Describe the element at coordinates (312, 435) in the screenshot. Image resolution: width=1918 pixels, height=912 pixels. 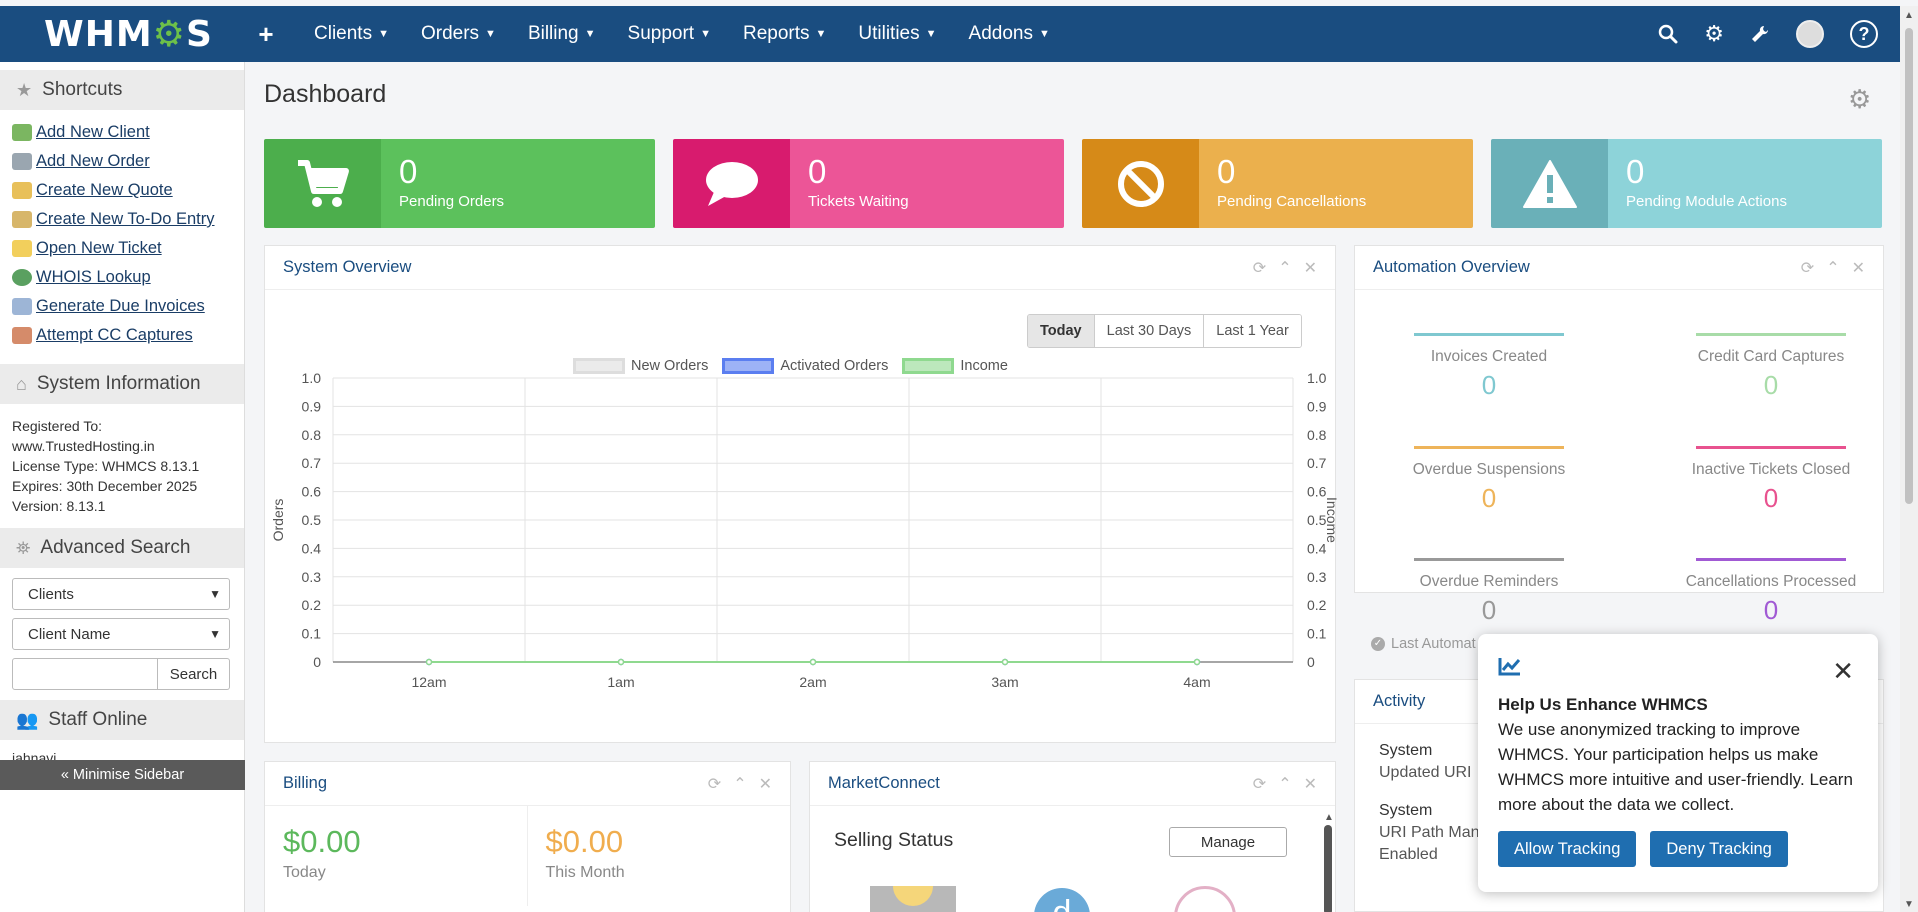
I see `y-tick-label: 0.8` at that location.